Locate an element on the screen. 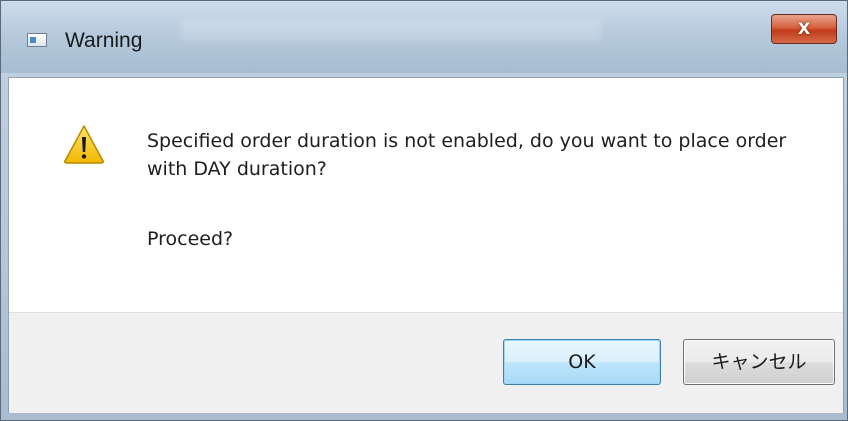 The width and height of the screenshot is (848, 421). cancel-button: キャンセル is located at coordinates (759, 362).